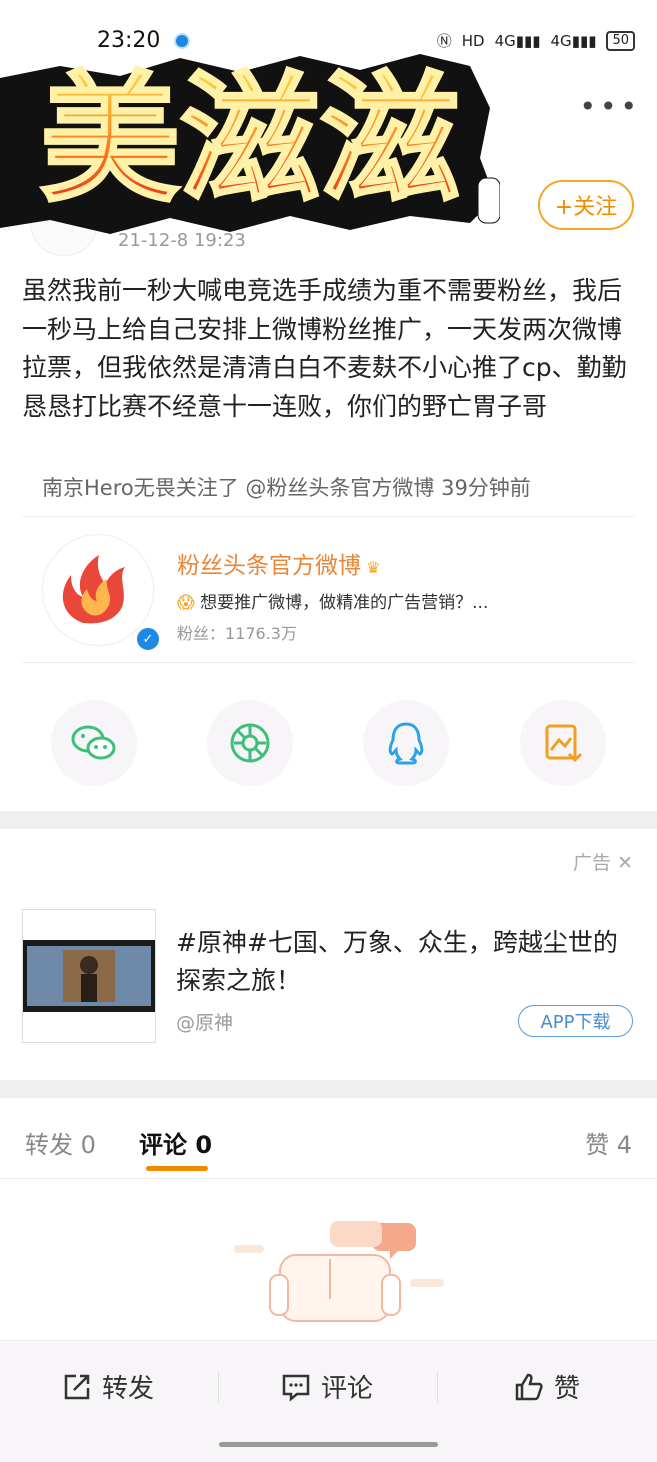 The width and height of the screenshot is (657, 1462). What do you see at coordinates (60, 1142) in the screenshot?
I see `tab-repost: 转发 0` at bounding box center [60, 1142].